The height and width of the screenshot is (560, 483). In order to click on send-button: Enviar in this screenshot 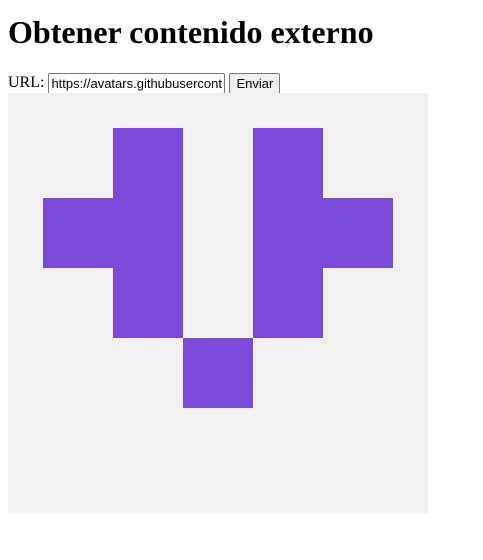, I will do `click(255, 83)`.